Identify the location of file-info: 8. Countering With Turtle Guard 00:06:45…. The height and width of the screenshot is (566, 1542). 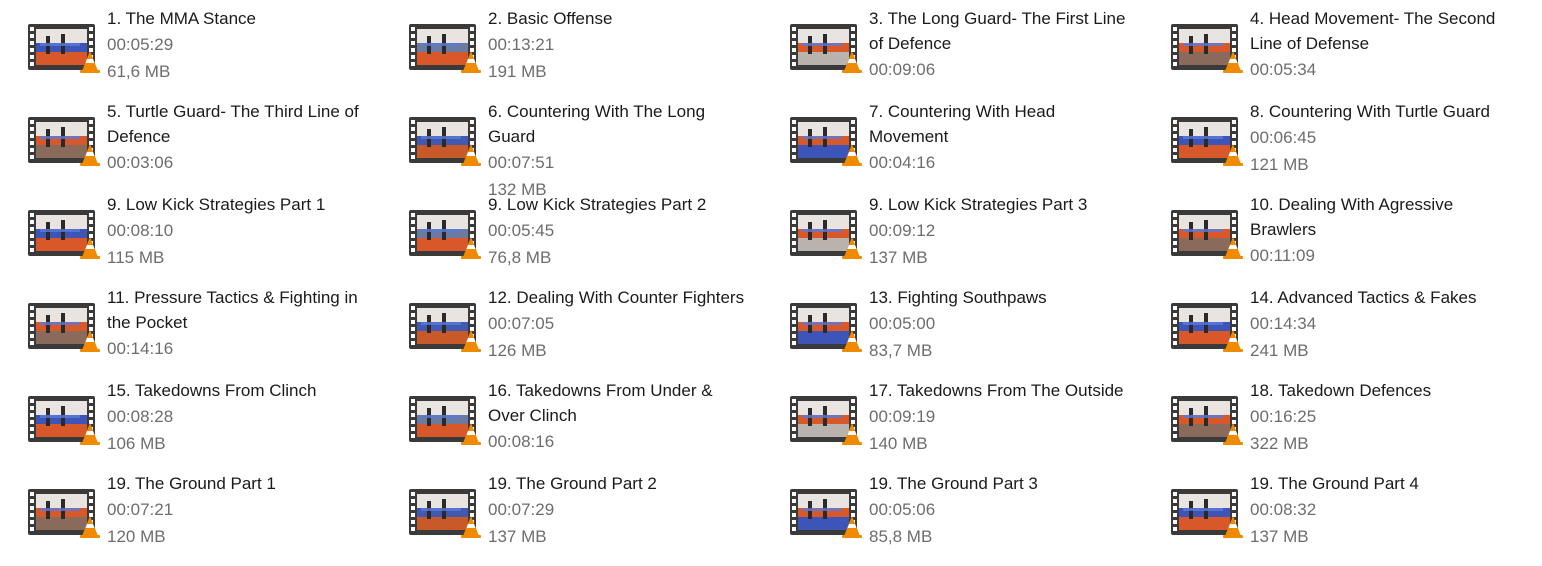
(1381, 138).